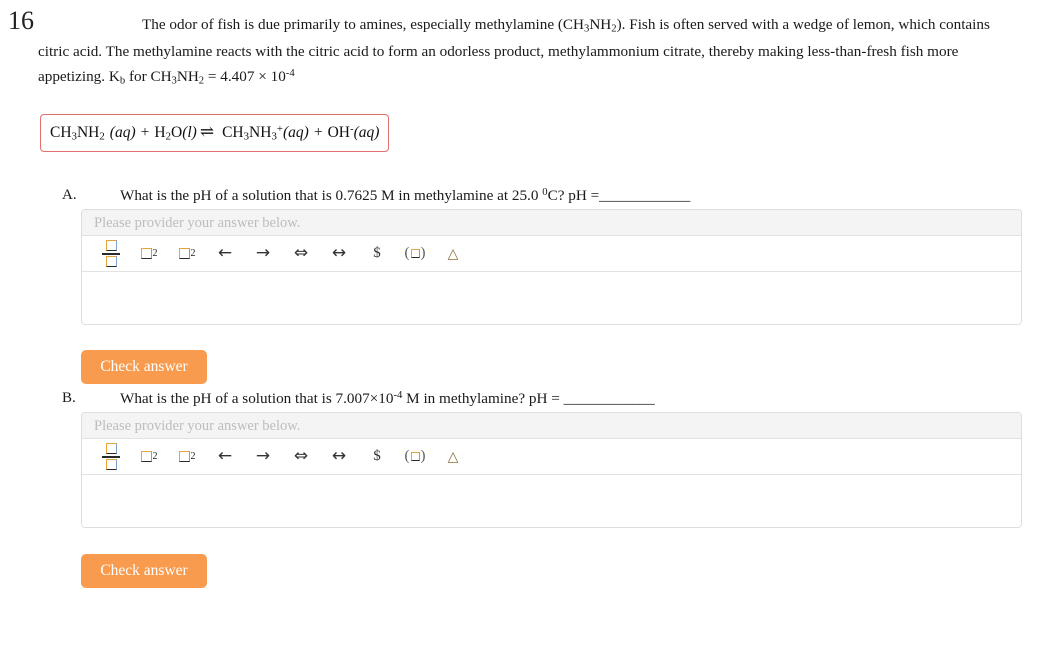 The width and height of the screenshot is (1038, 652). What do you see at coordinates (77, 133) in the screenshot?
I see `eq-reactant-1: CH3NH2` at bounding box center [77, 133].